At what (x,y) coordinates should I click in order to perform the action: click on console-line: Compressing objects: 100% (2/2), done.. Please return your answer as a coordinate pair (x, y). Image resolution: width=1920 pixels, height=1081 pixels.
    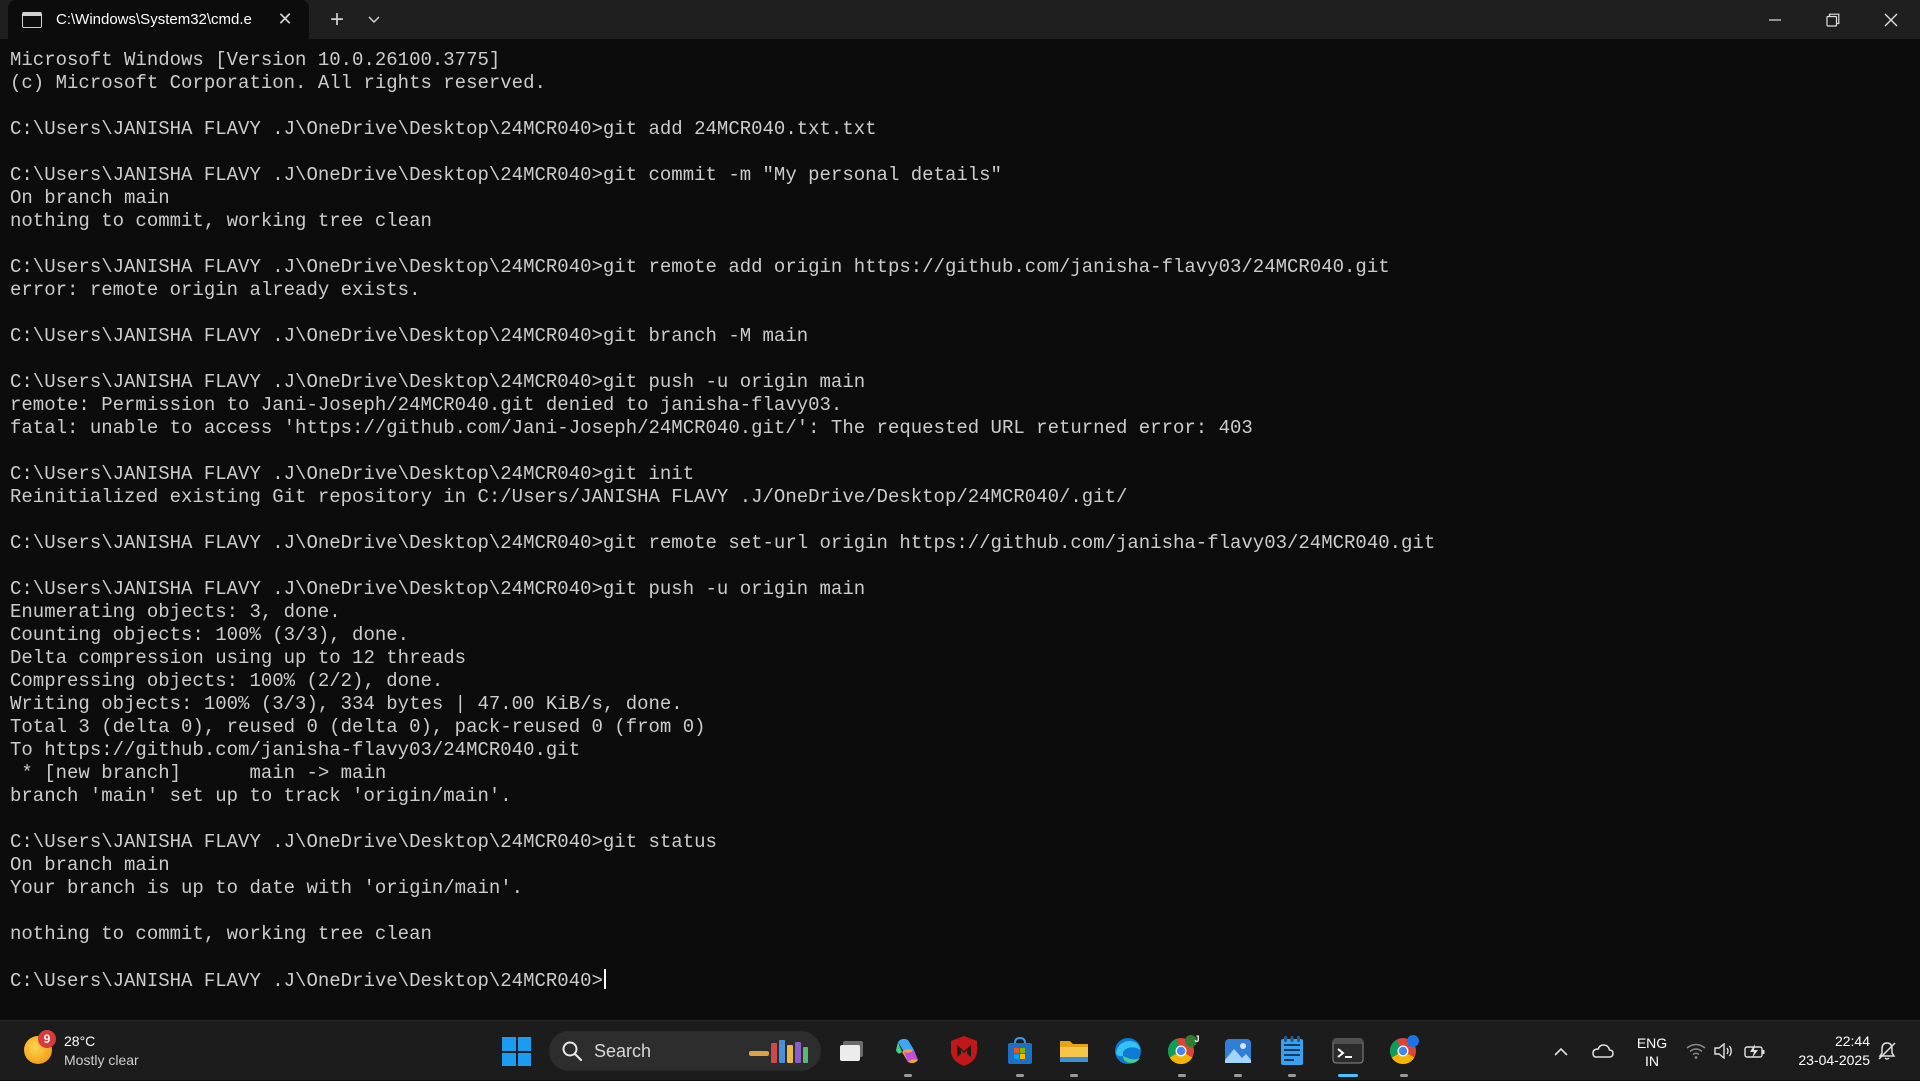
    Looking at the image, I should click on (227, 681).